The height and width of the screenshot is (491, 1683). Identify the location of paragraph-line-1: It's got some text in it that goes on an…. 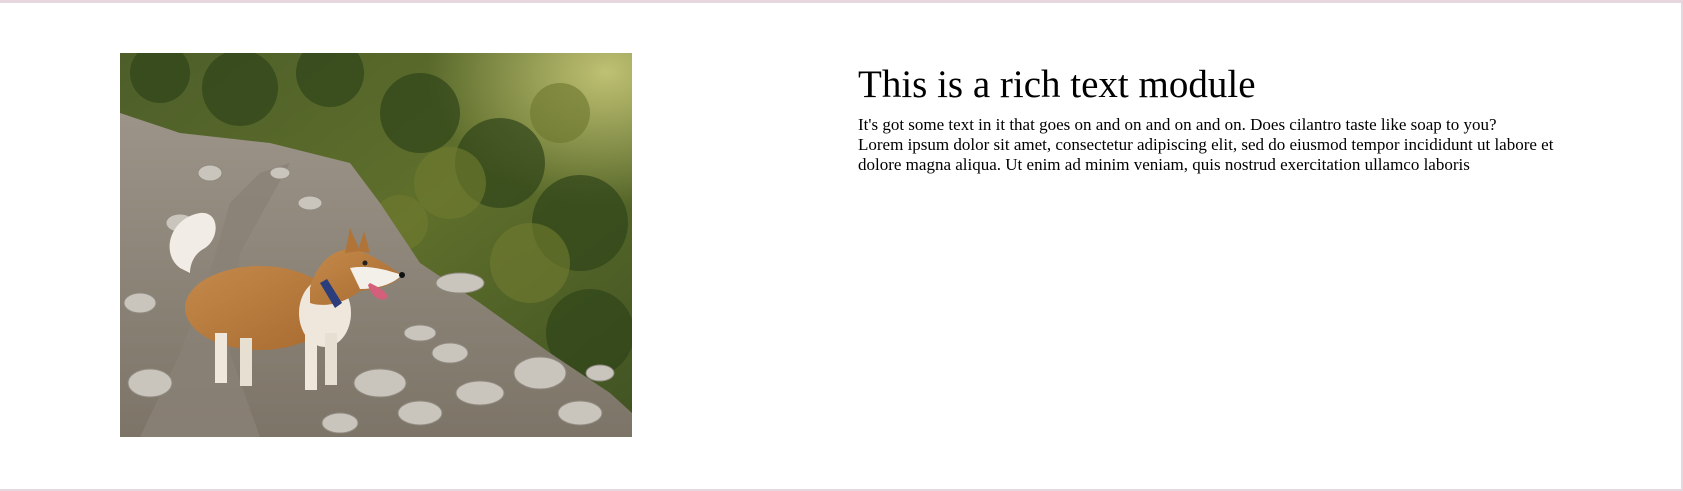
(1177, 124).